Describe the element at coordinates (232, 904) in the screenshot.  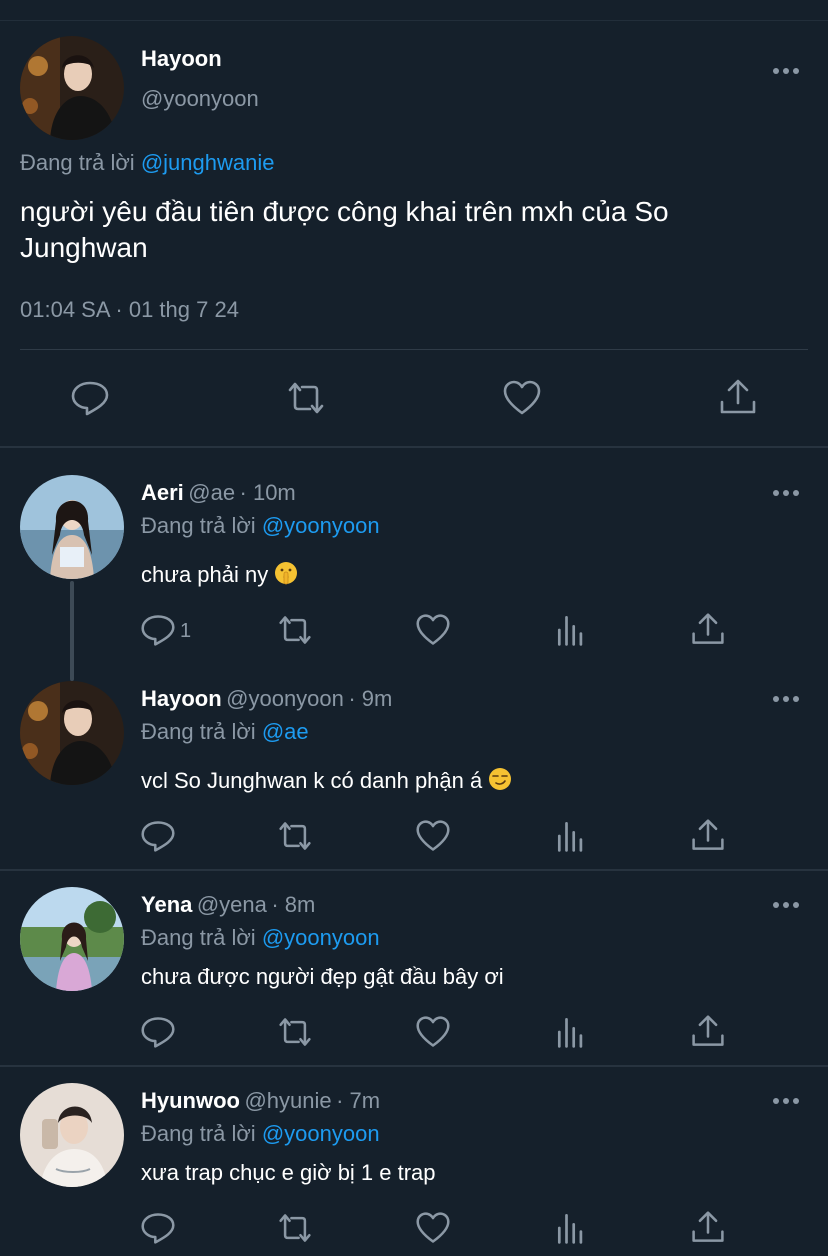
I see `reply-author-handle: @yena` at that location.